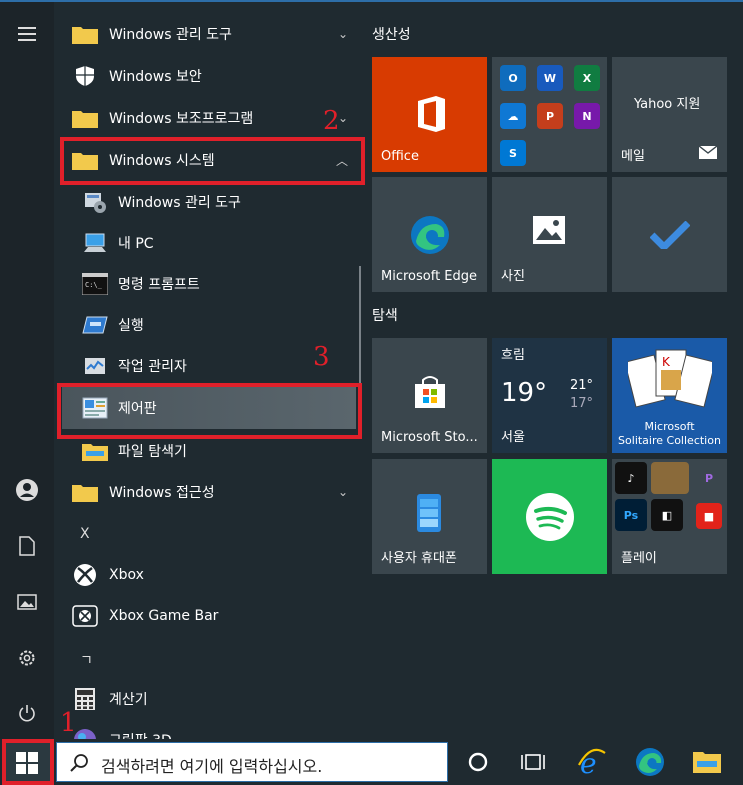 The height and width of the screenshot is (785, 743). I want to click on powerpoint-icon: P, so click(550, 116).